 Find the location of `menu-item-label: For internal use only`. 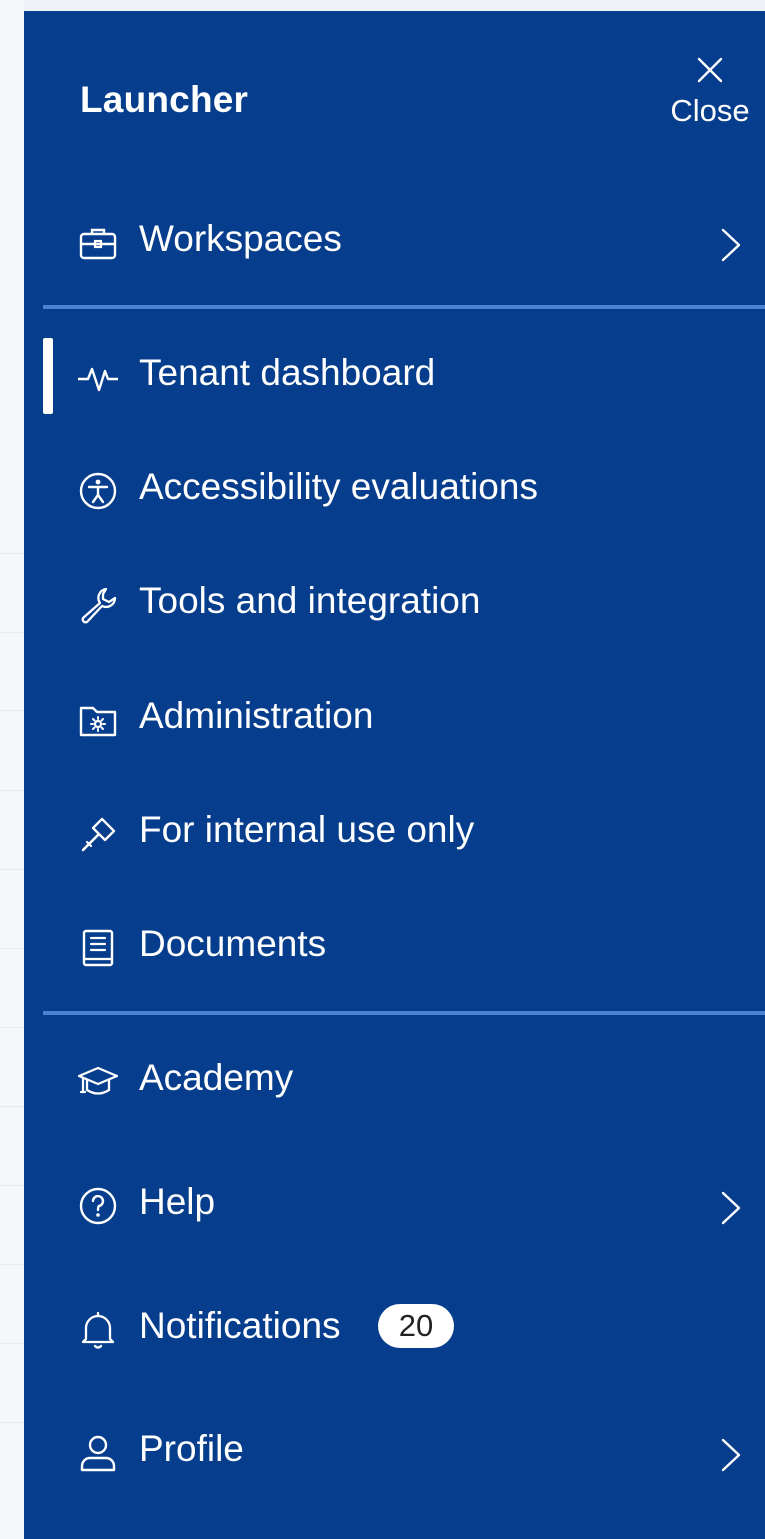

menu-item-label: For internal use only is located at coordinates (307, 829).